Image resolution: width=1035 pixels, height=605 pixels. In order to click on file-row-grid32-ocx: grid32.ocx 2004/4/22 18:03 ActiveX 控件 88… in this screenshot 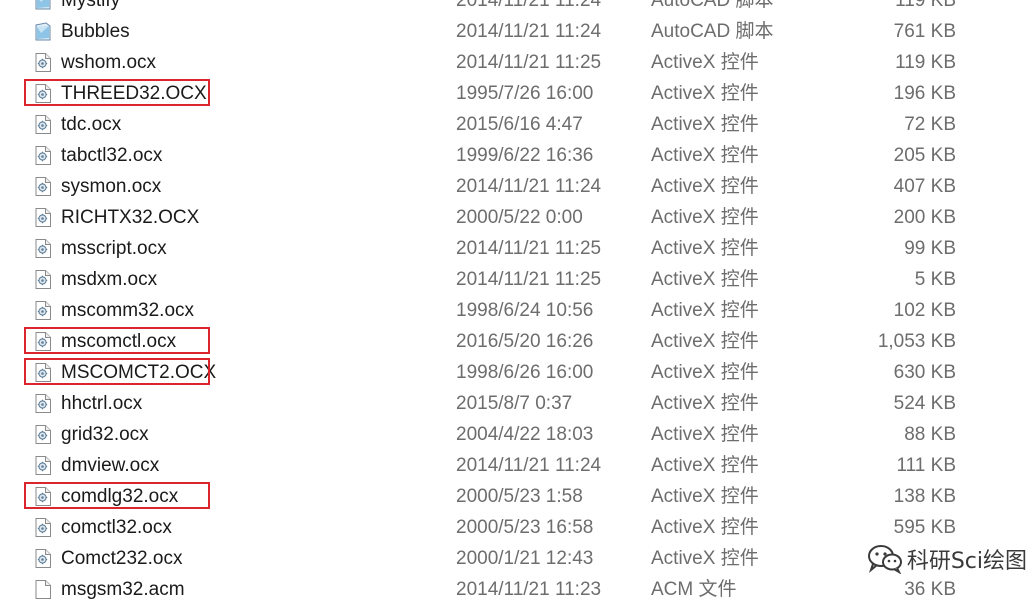, I will do `click(517, 434)`.